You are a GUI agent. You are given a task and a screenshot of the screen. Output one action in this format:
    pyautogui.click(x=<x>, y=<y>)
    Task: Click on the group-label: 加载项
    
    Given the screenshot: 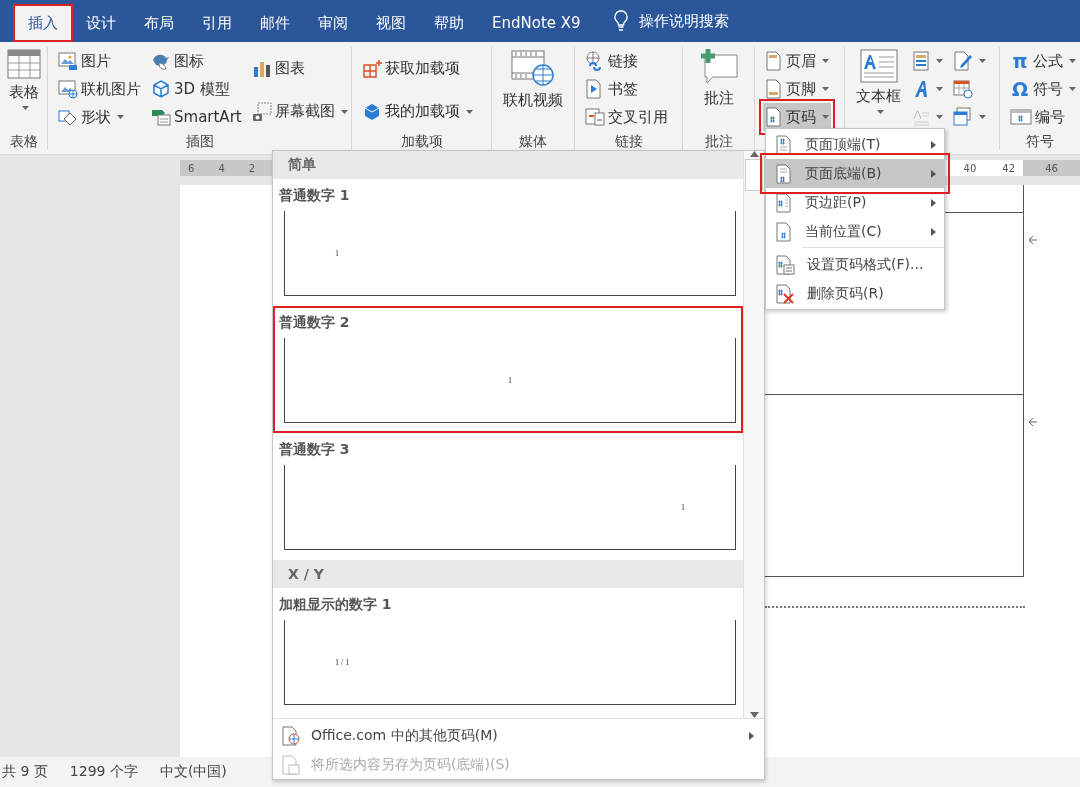 What is the action you would take?
    pyautogui.click(x=421, y=142)
    